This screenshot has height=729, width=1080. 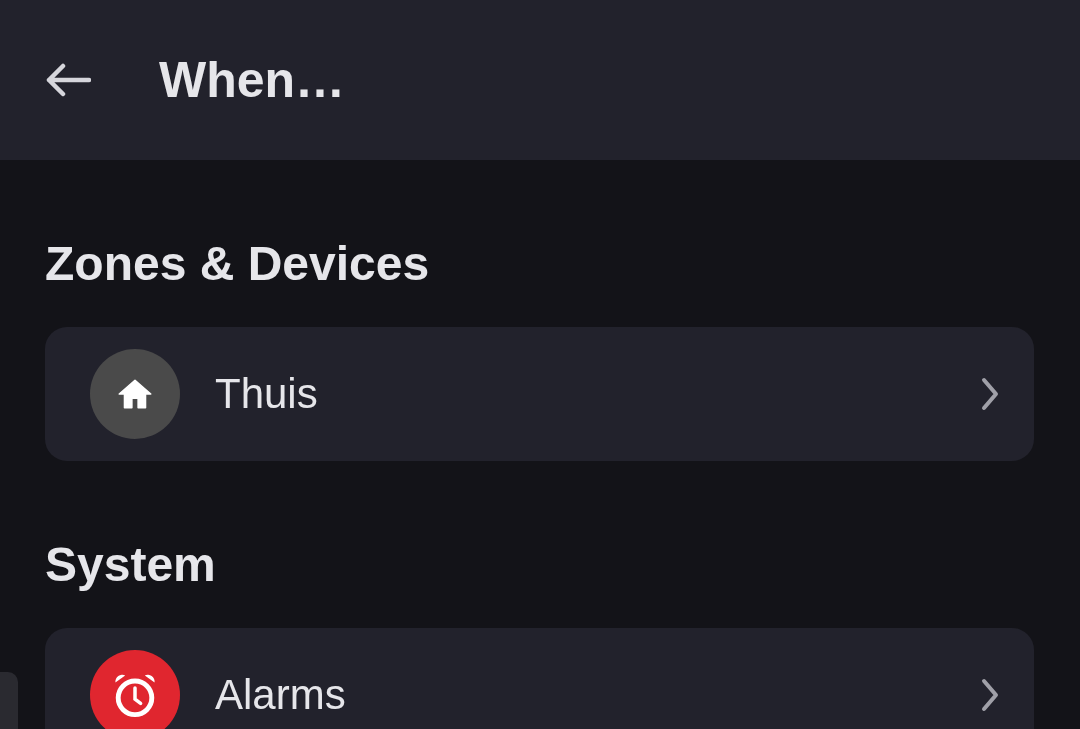 I want to click on section-heading: System, so click(x=131, y=565).